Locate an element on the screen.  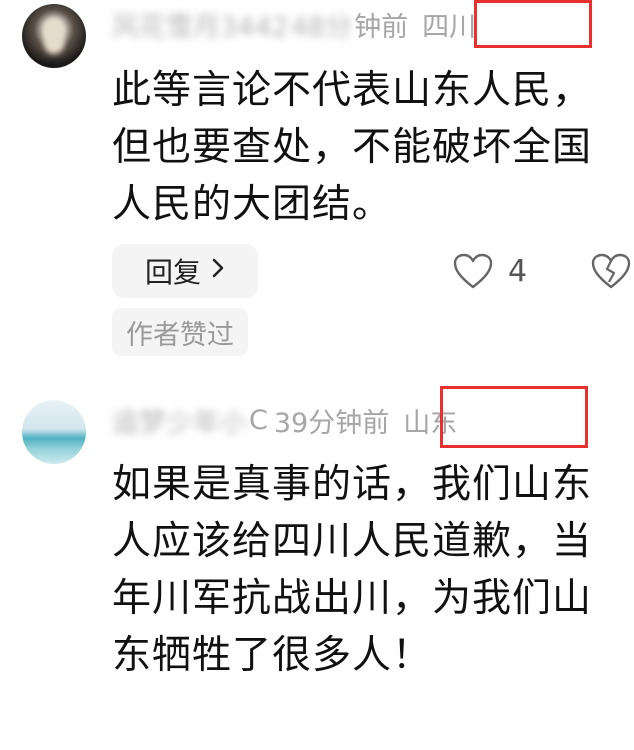
username-suffix: C is located at coordinates (258, 420).